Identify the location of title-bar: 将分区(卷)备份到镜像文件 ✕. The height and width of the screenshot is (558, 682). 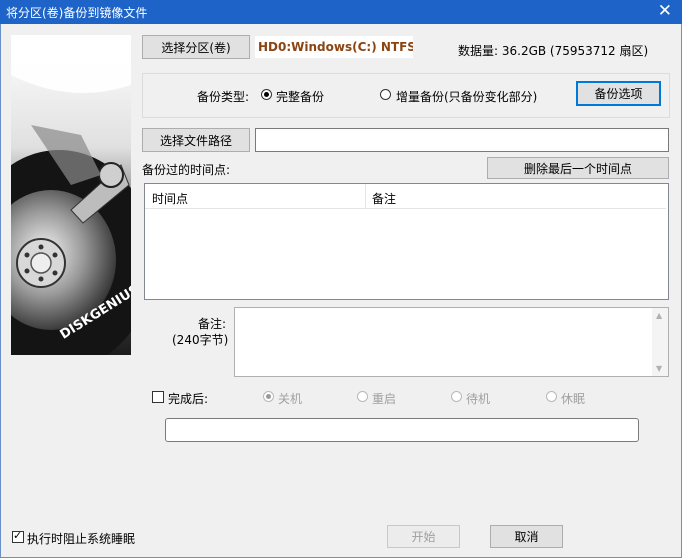
(341, 12).